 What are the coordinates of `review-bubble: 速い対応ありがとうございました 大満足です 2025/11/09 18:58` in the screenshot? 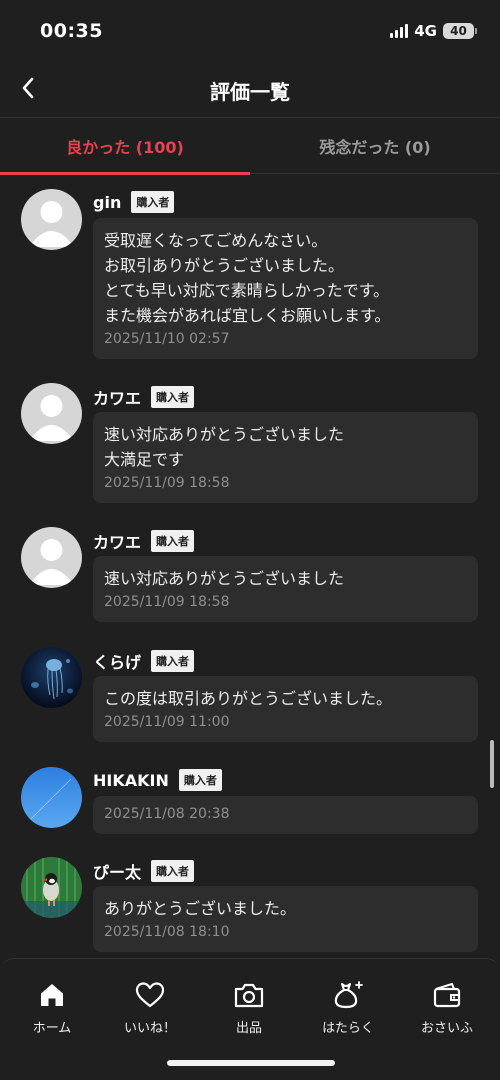 It's located at (285, 457).